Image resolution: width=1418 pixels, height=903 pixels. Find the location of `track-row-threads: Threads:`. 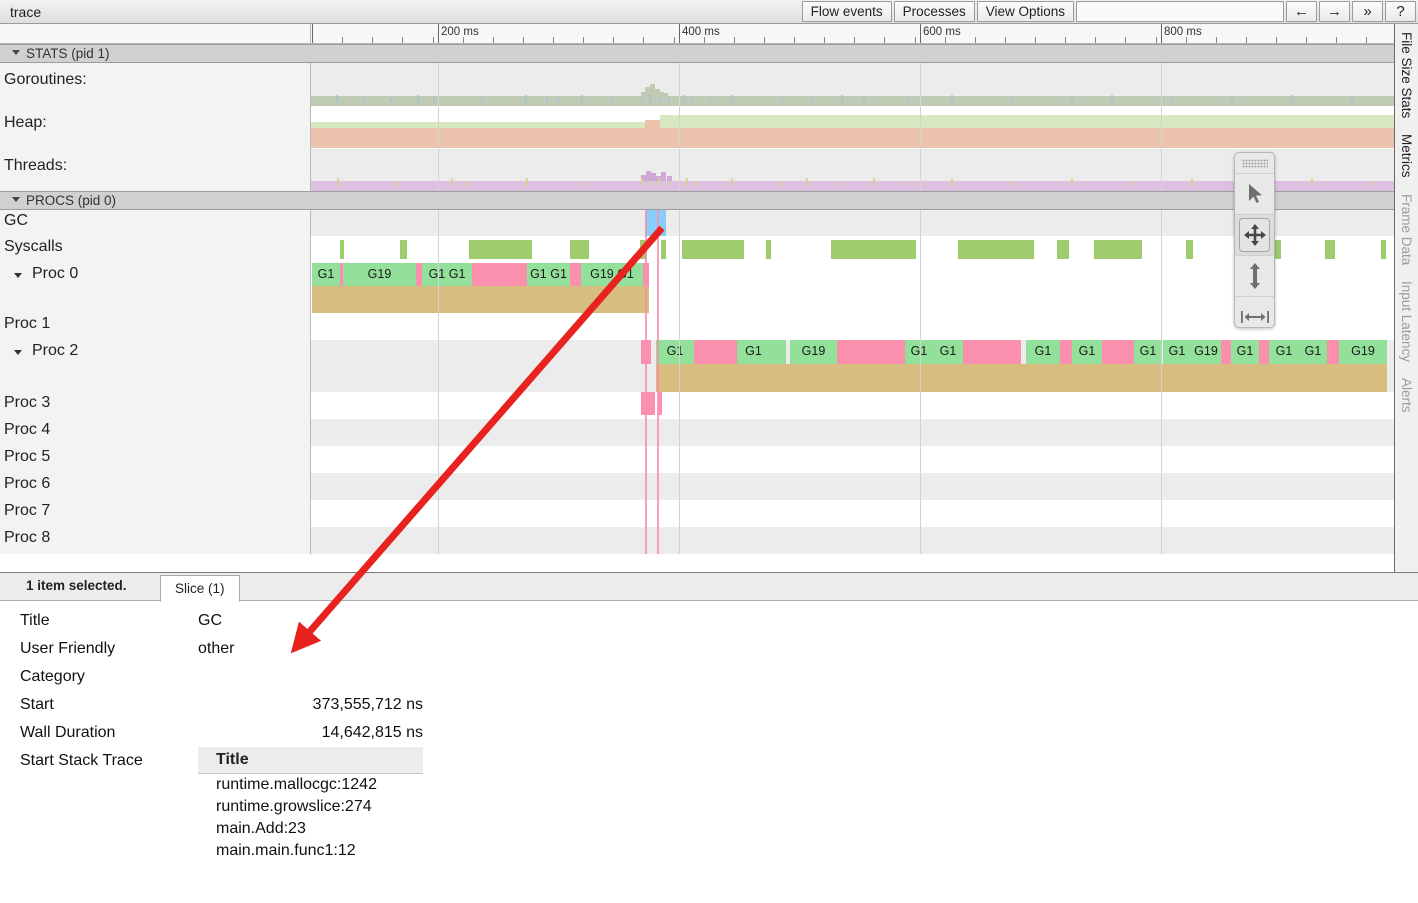

track-row-threads: Threads: is located at coordinates (709, 170).